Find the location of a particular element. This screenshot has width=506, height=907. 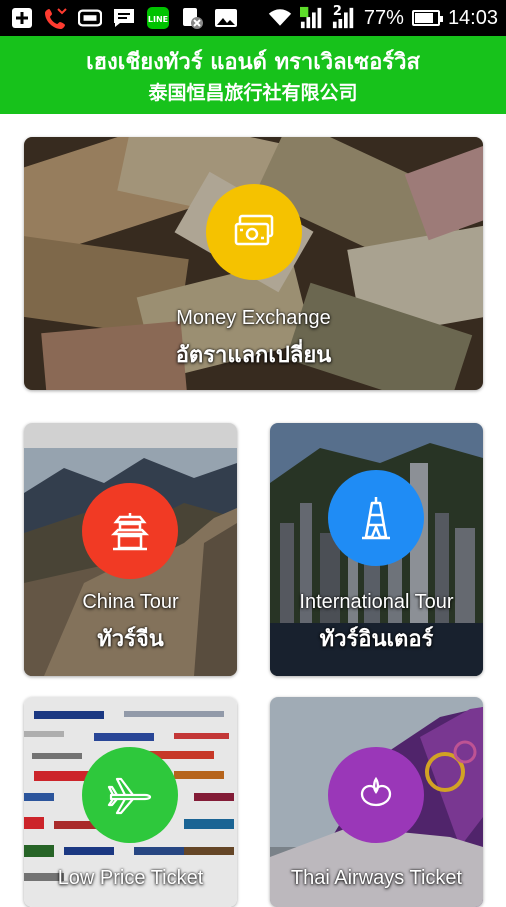

money-exchange-label-th: อัตราแลกเปลี่ยน is located at coordinates (253, 354).